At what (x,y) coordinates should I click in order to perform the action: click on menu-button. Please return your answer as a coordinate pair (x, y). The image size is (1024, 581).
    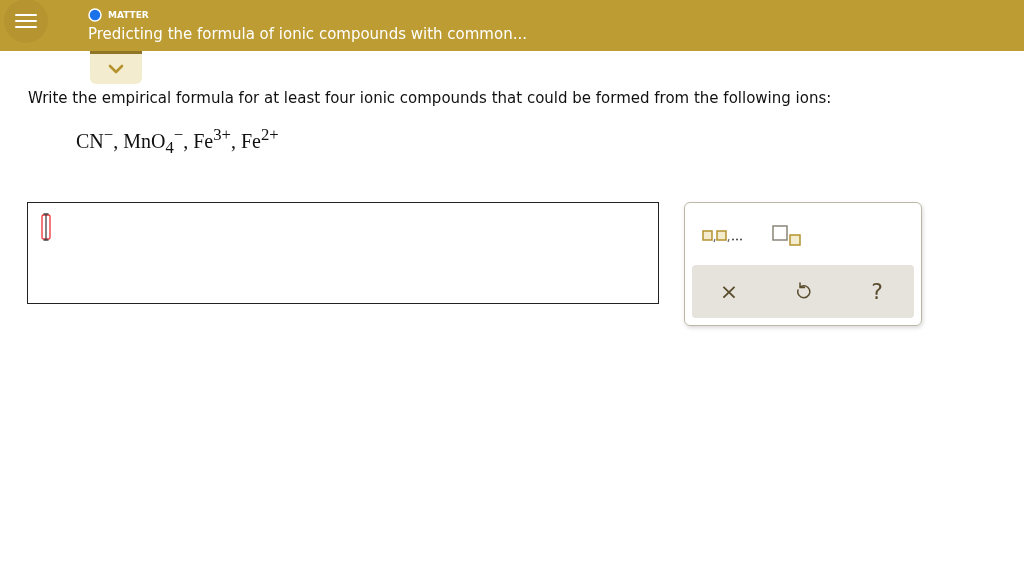
    Looking at the image, I should click on (26, 21).